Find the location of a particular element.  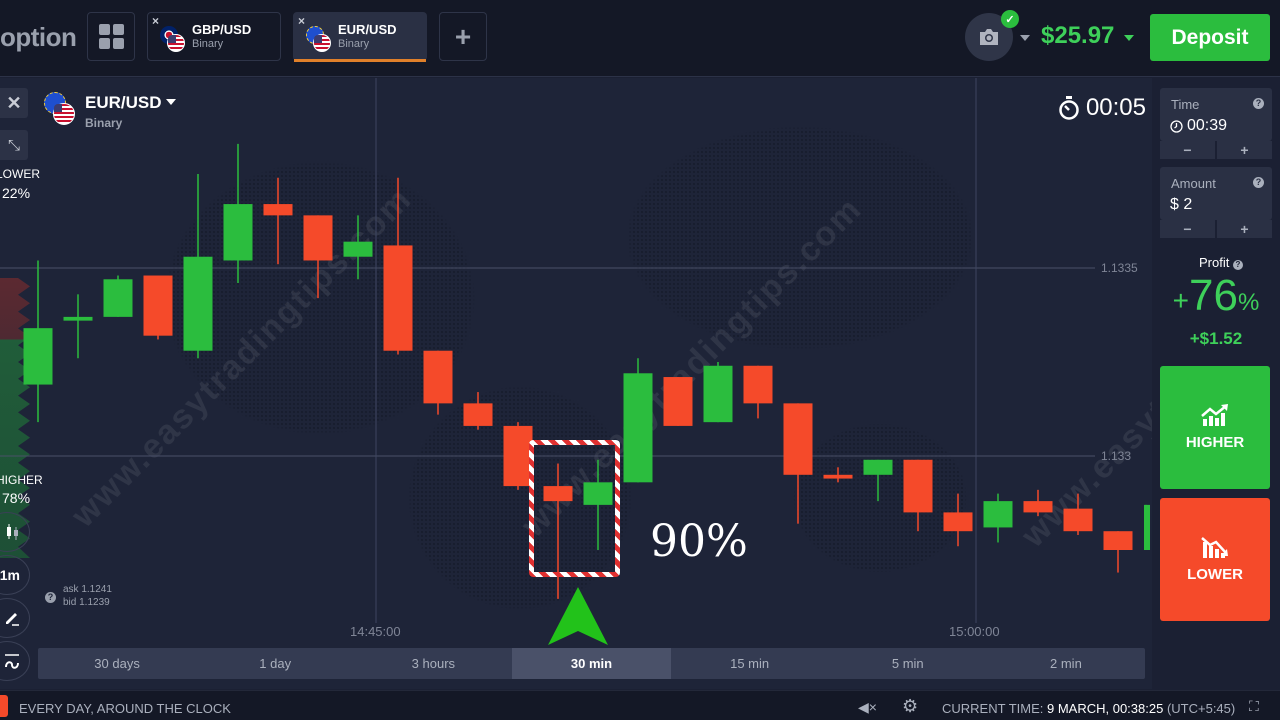

tab-kind: Binary is located at coordinates (354, 44).